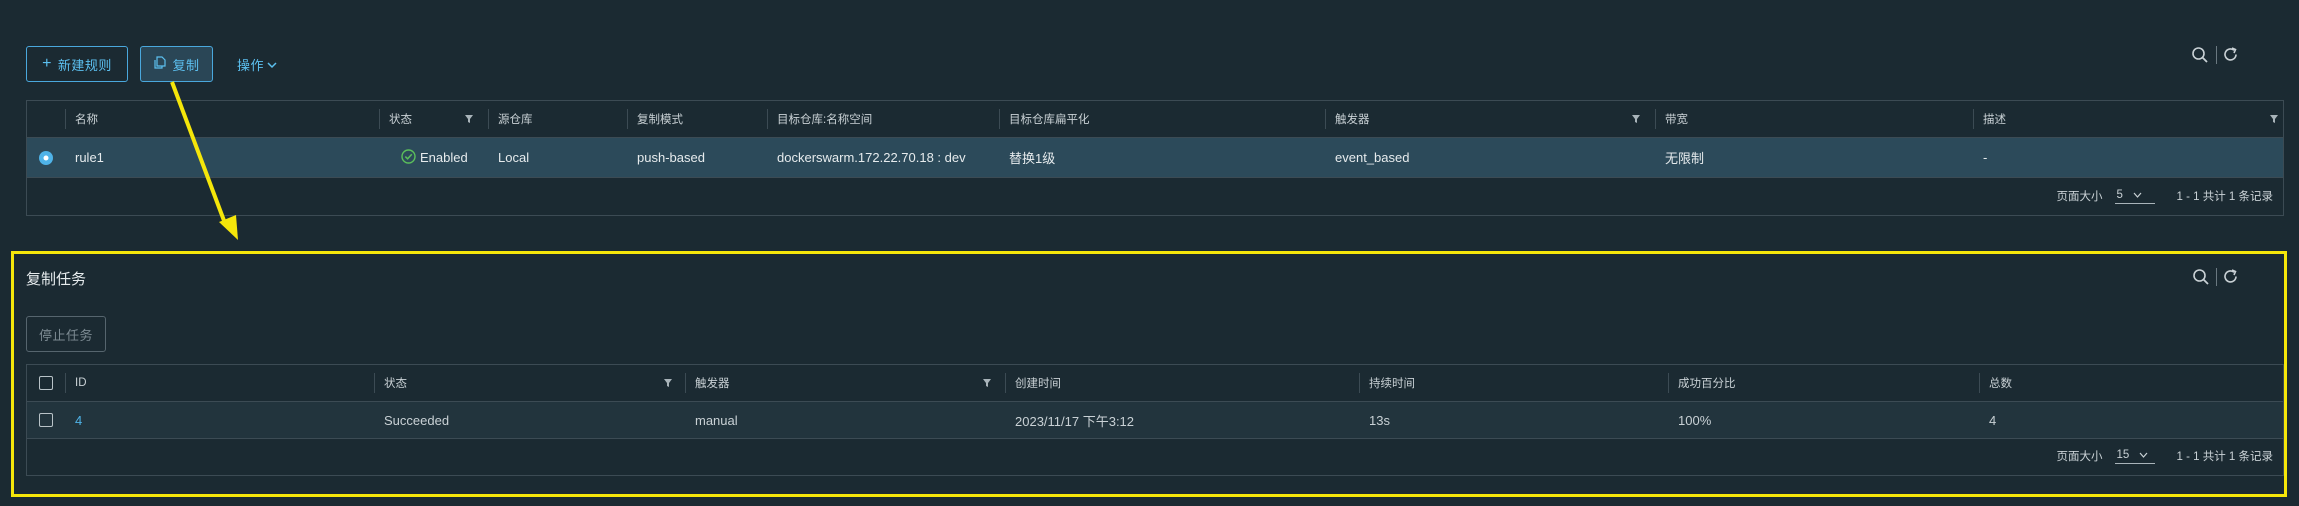 This screenshot has width=2299, height=506. Describe the element at coordinates (1671, 119) in the screenshot. I see `col-bandwidth: 带宽` at that location.